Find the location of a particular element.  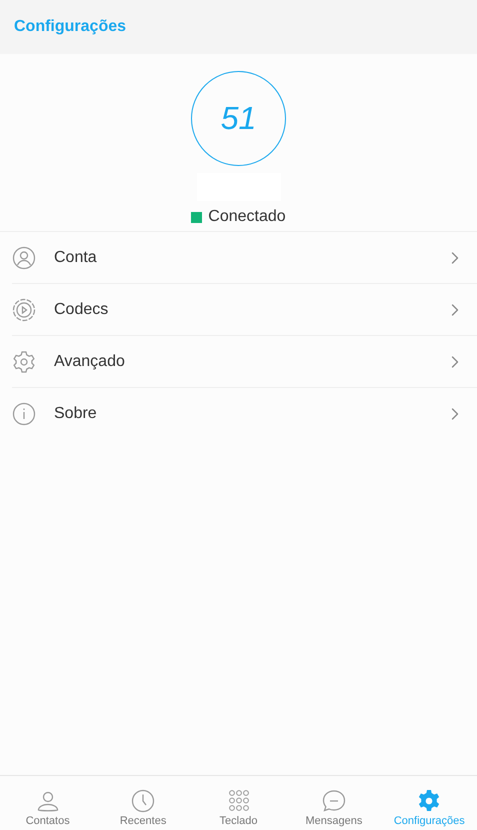

clock-icon is located at coordinates (143, 801).